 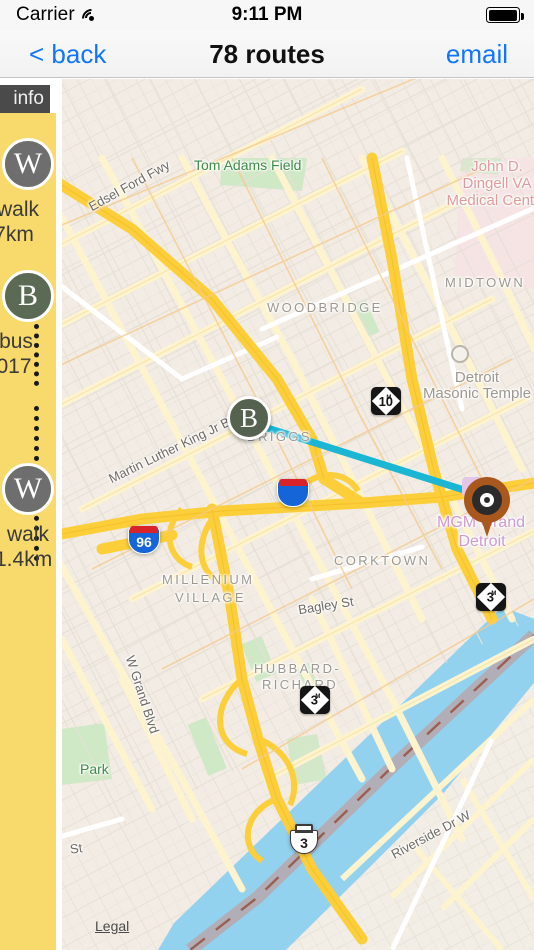 I want to click on step-badge-bus: B, so click(x=28, y=296).